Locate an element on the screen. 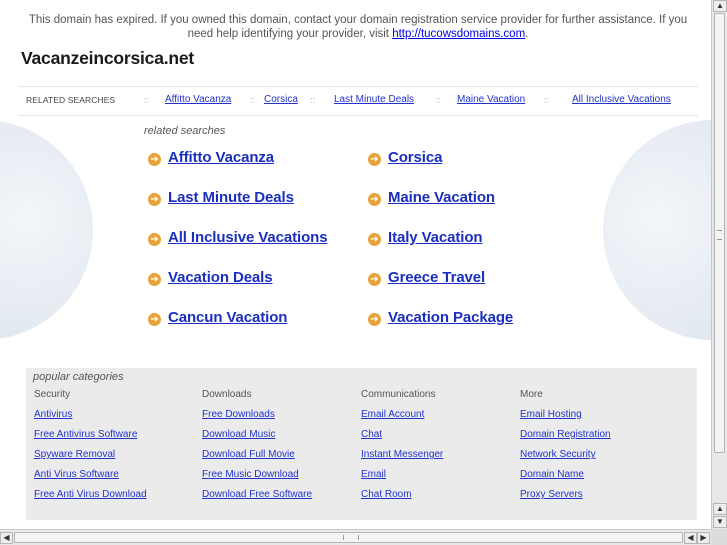  related-bar-link-all-inclusive-vacations: All Inclusive Vacations is located at coordinates (621, 99).